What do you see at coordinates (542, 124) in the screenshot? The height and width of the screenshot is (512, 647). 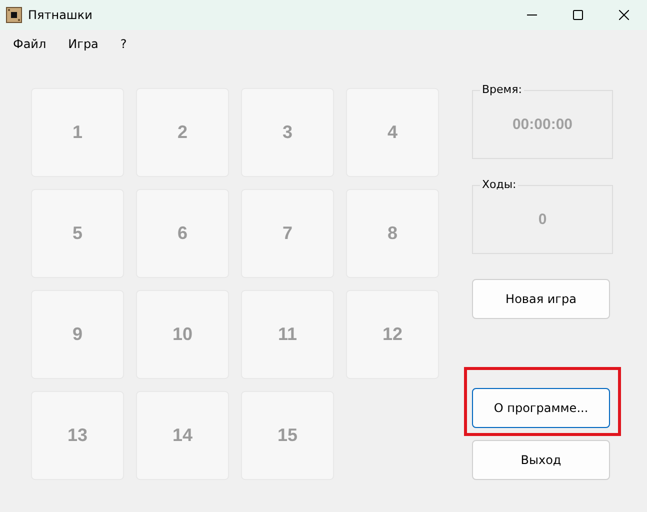 I see `group-value: 00:00:00` at bounding box center [542, 124].